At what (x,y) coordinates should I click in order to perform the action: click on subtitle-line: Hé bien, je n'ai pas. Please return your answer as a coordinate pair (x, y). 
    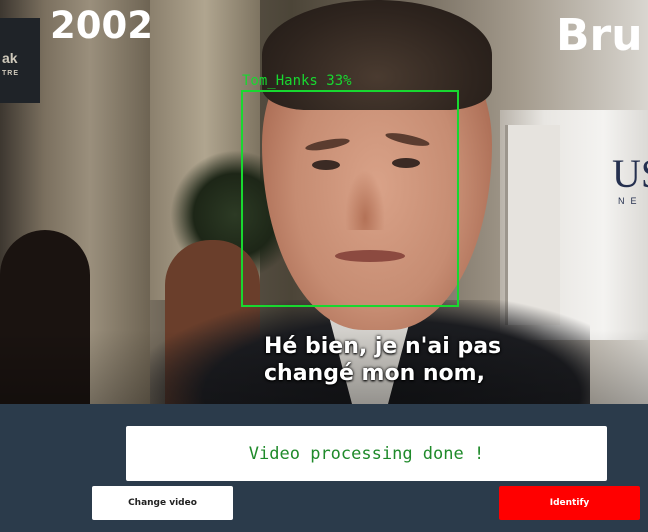
    Looking at the image, I should click on (383, 346).